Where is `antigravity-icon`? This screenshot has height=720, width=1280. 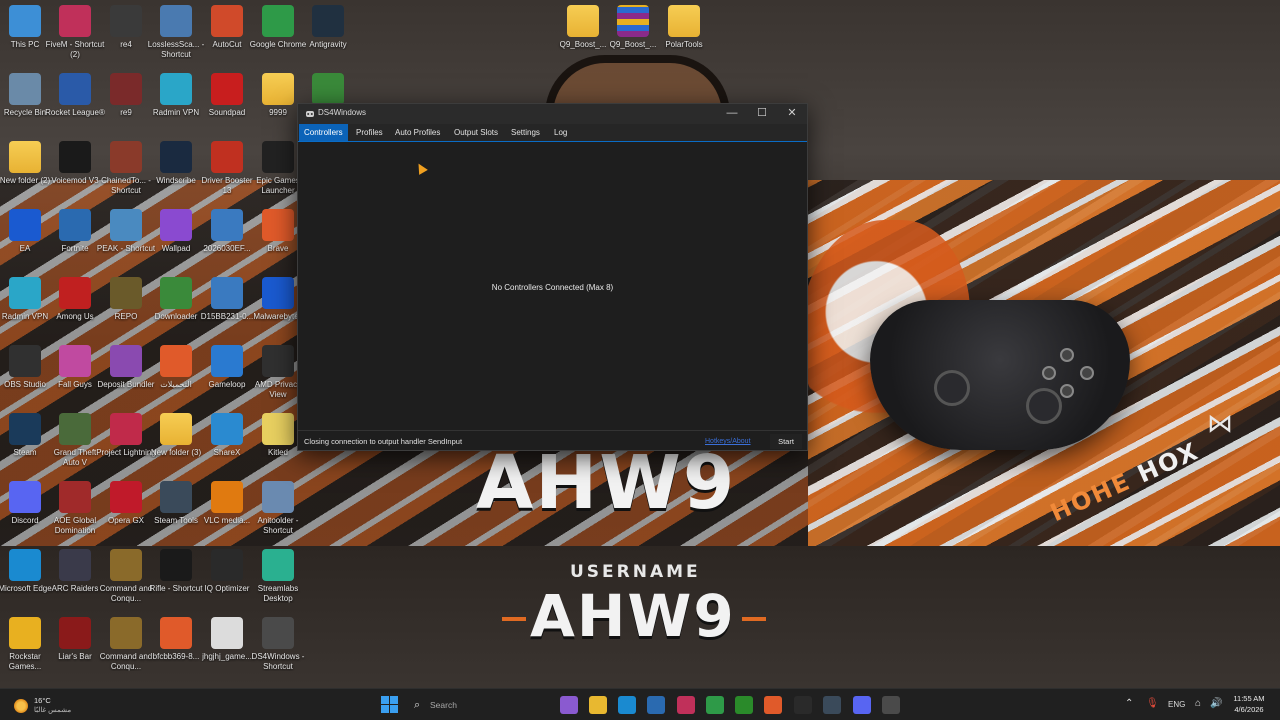 antigravity-icon is located at coordinates (328, 21).